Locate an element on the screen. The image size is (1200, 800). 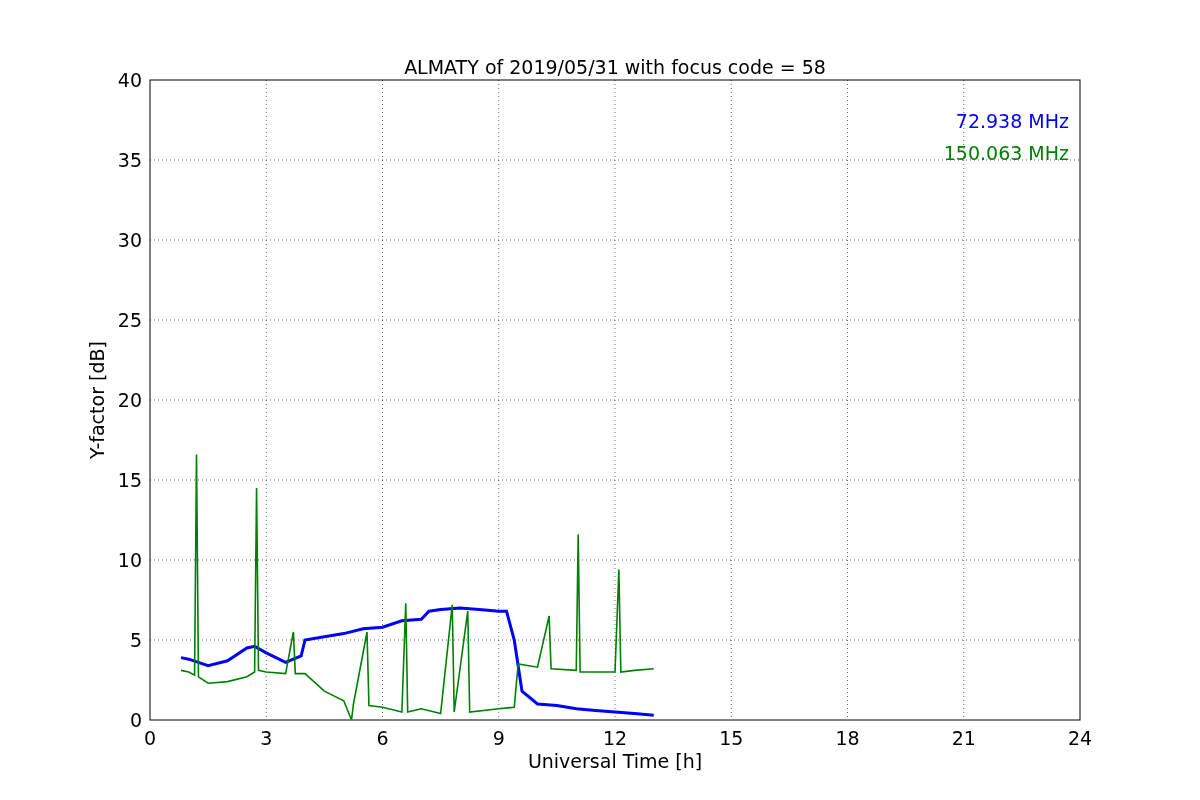
x-axis-label: Universal Time [h] is located at coordinates (615, 761).